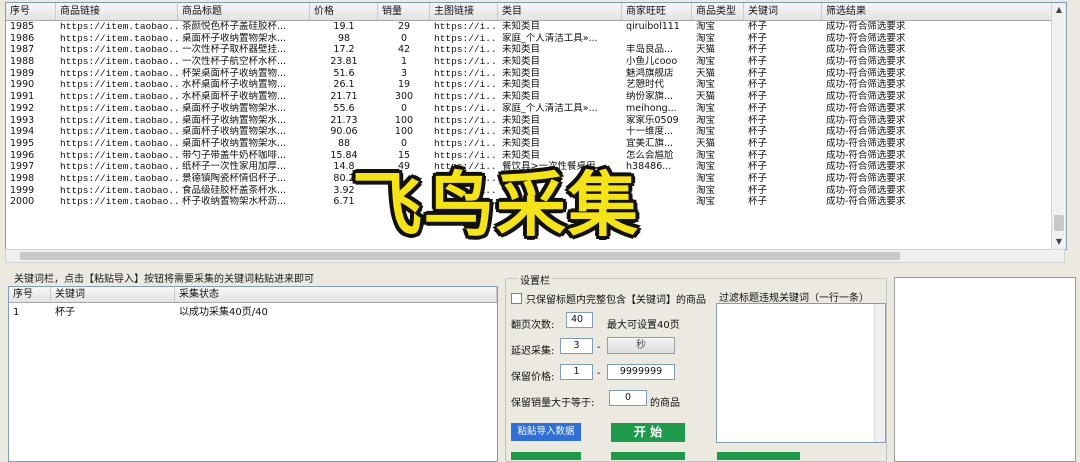 The image size is (1080, 462). I want to click on sales-input: 0, so click(628, 398).